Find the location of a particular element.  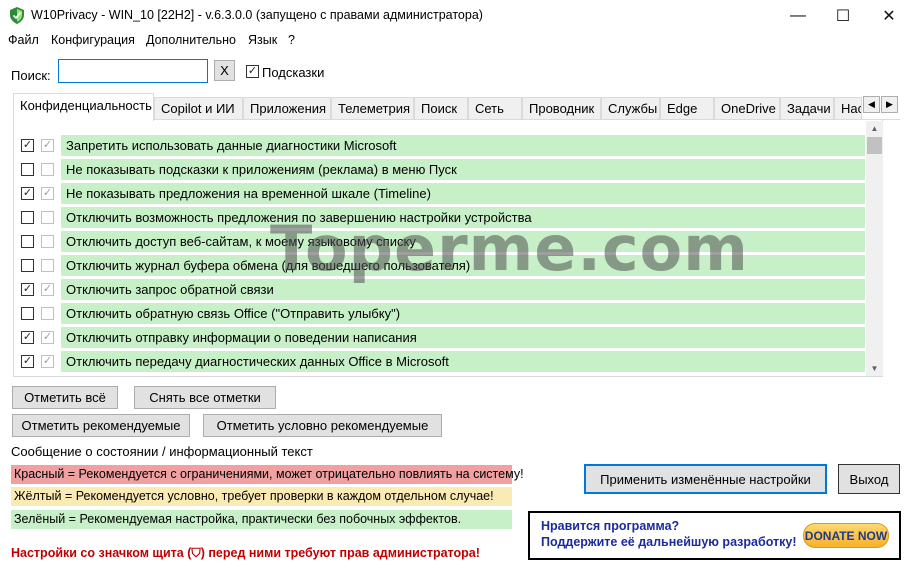

menu-help: ? is located at coordinates (291, 40).